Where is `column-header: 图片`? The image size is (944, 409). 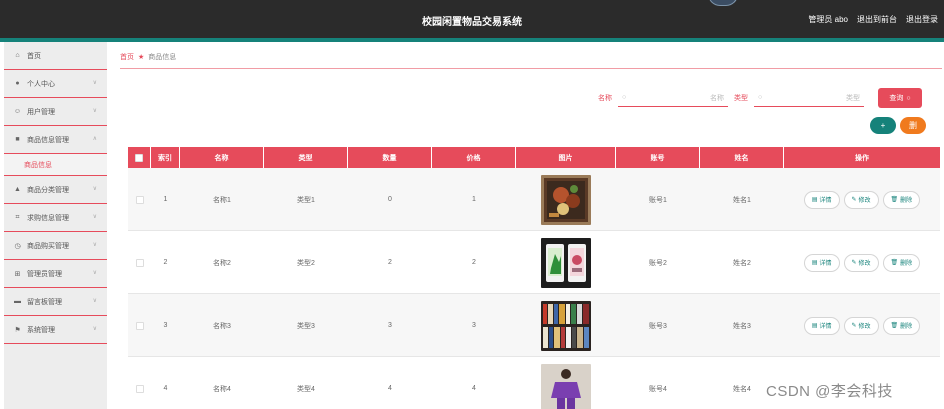
column-header: 图片 is located at coordinates (566, 157).